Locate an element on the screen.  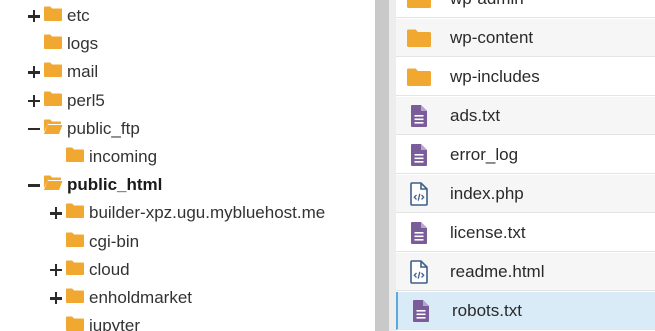
file-row-license-txt: license.txt is located at coordinates (525, 233).